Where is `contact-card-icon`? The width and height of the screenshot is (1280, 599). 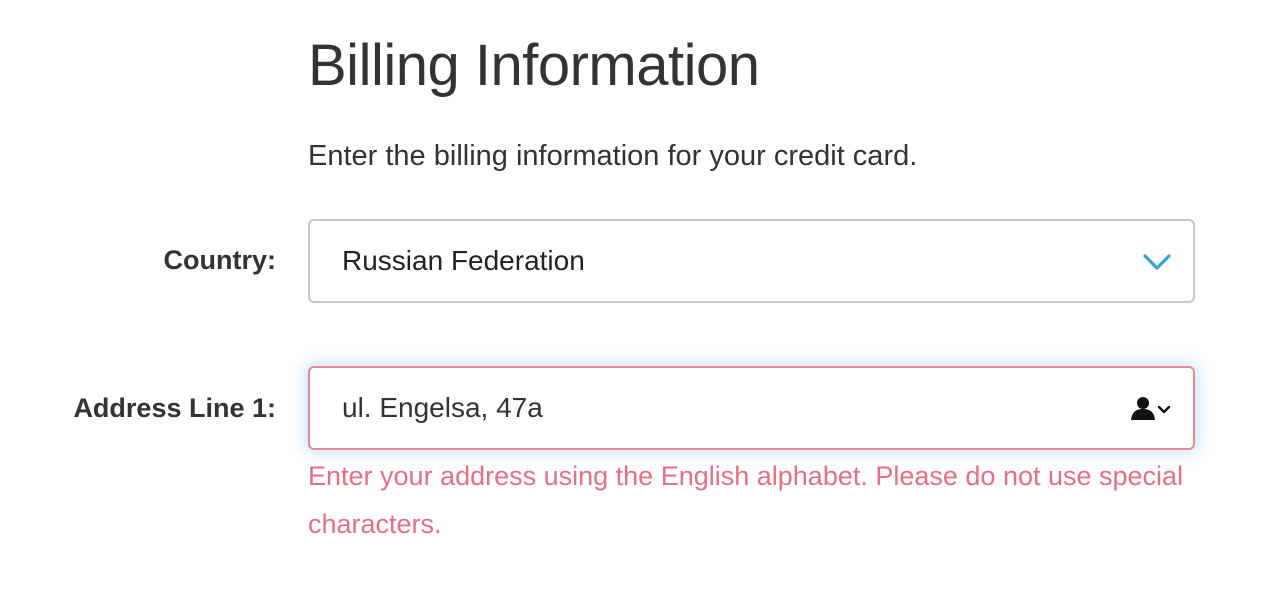
contact-card-icon is located at coordinates (1150, 409).